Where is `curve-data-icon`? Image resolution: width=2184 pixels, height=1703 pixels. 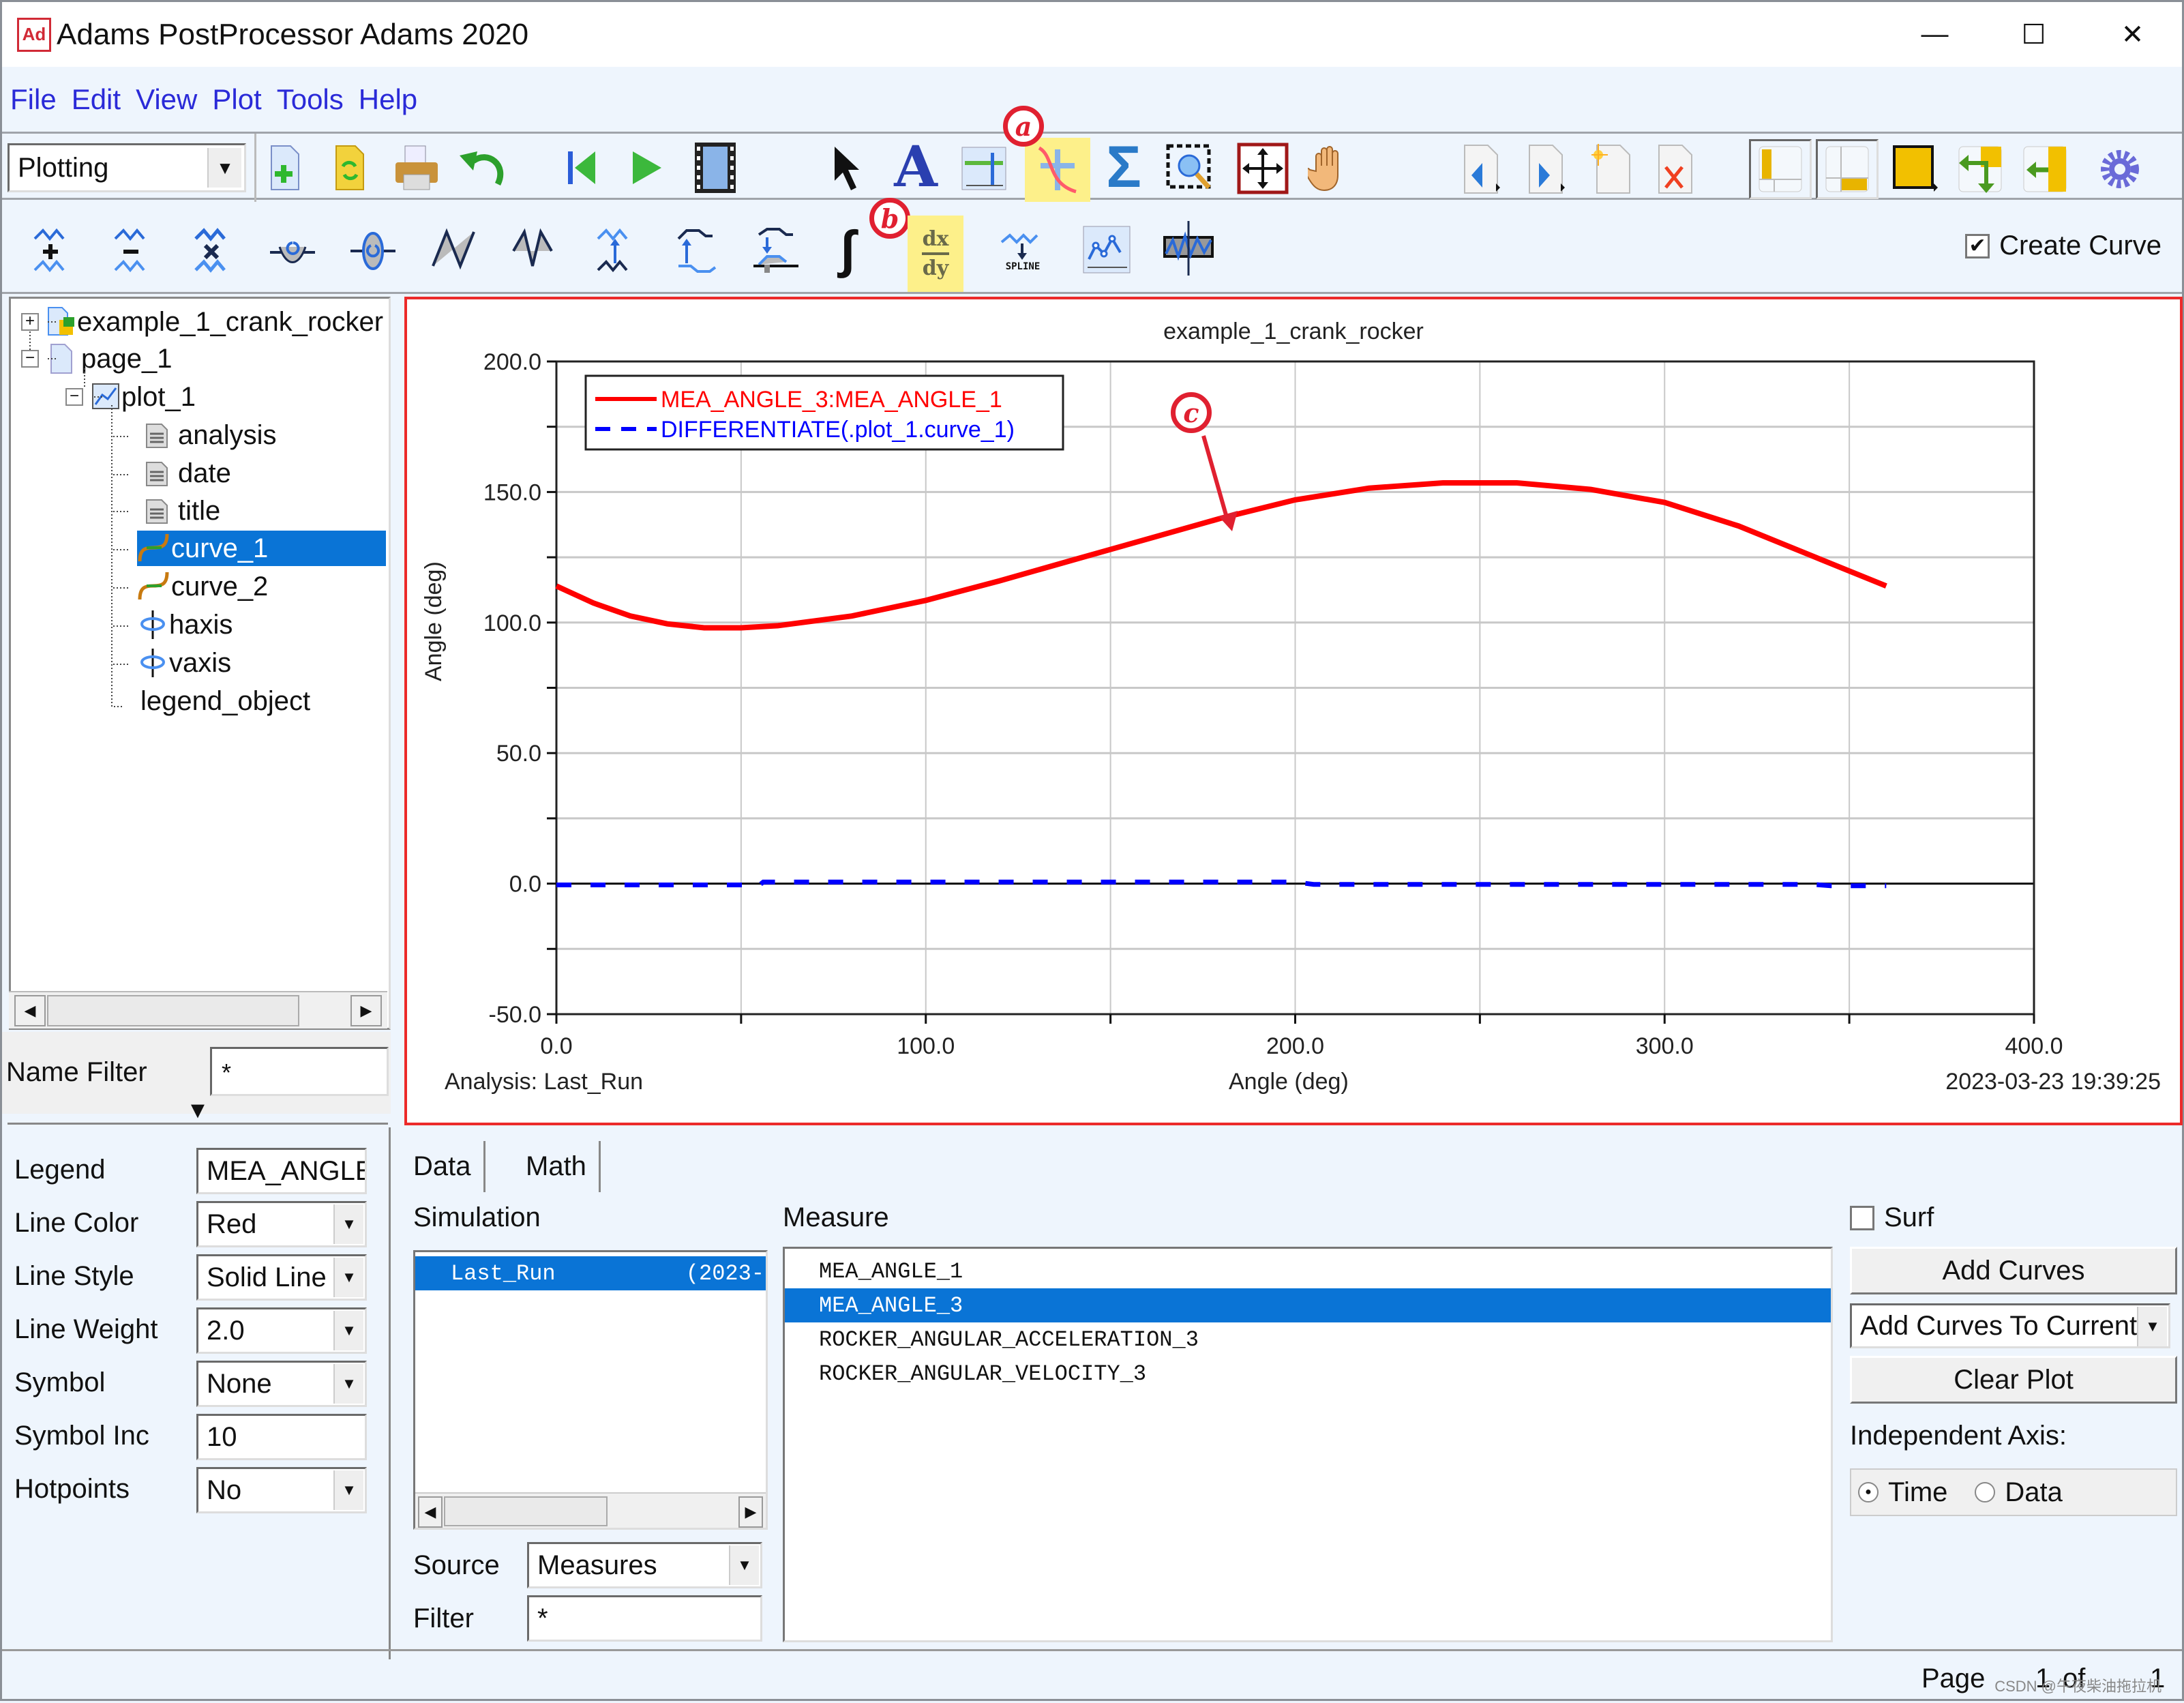 curve-data-icon is located at coordinates (1107, 250).